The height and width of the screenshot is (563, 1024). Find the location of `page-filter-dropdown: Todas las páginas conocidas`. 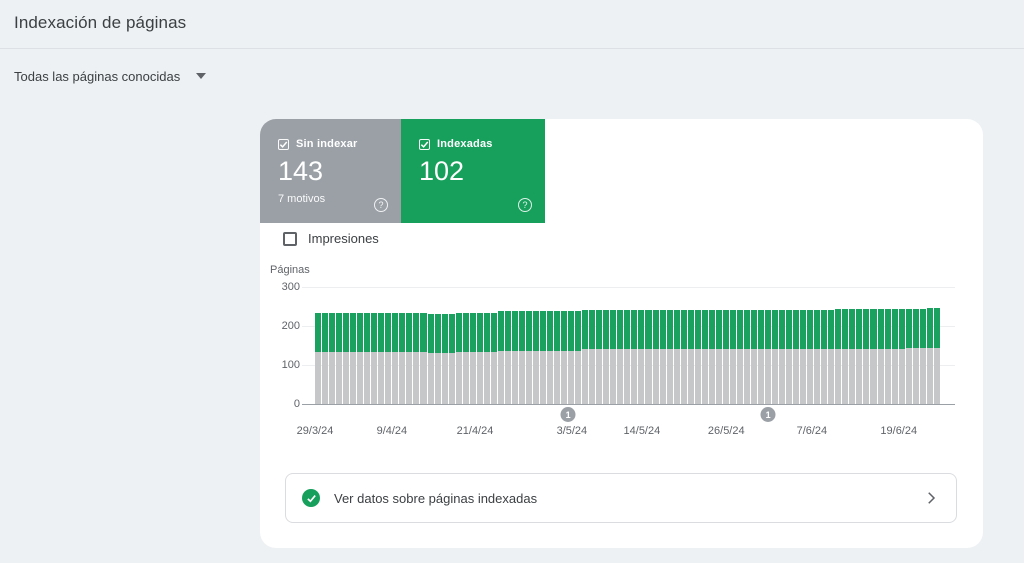

page-filter-dropdown: Todas las páginas conocidas is located at coordinates (110, 76).